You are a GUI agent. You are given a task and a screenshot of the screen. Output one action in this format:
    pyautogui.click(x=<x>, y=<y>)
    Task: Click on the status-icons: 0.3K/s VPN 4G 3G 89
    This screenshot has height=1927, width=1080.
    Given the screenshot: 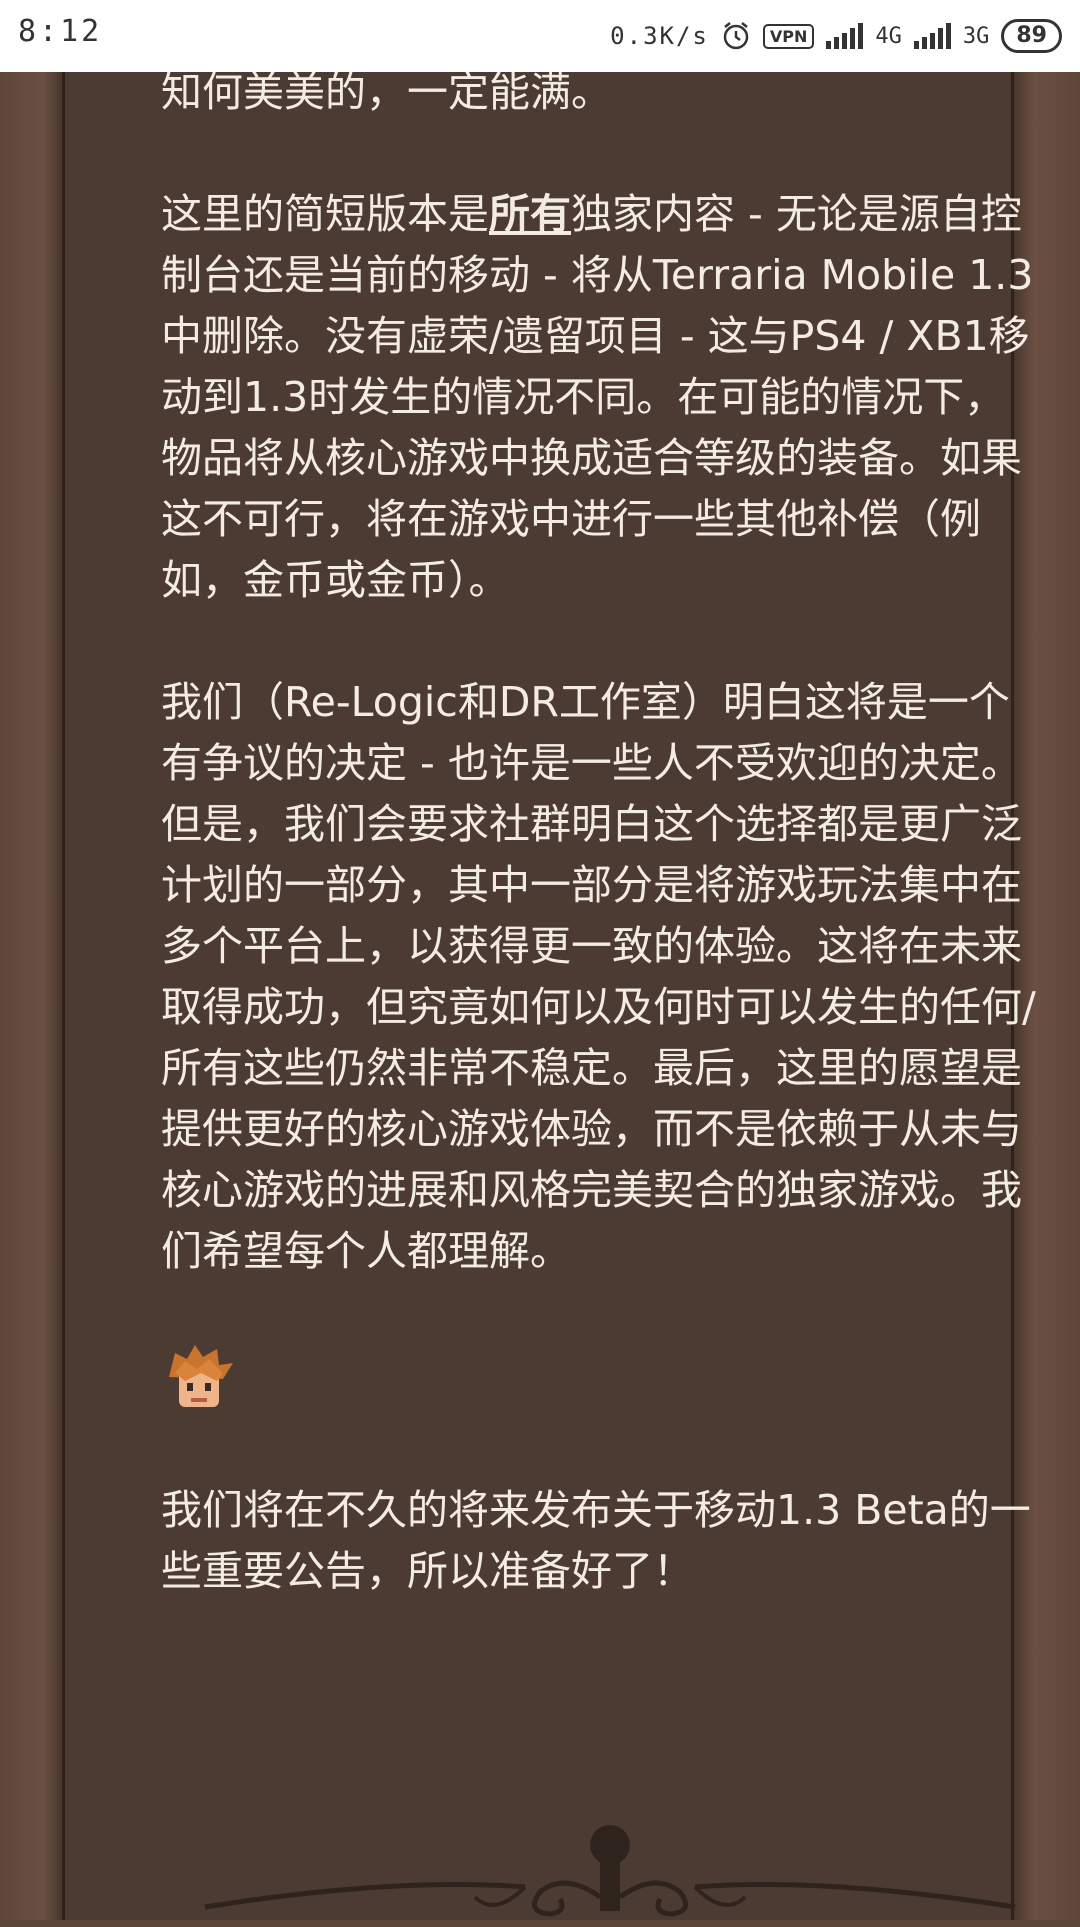 What is the action you would take?
    pyautogui.click(x=836, y=36)
    